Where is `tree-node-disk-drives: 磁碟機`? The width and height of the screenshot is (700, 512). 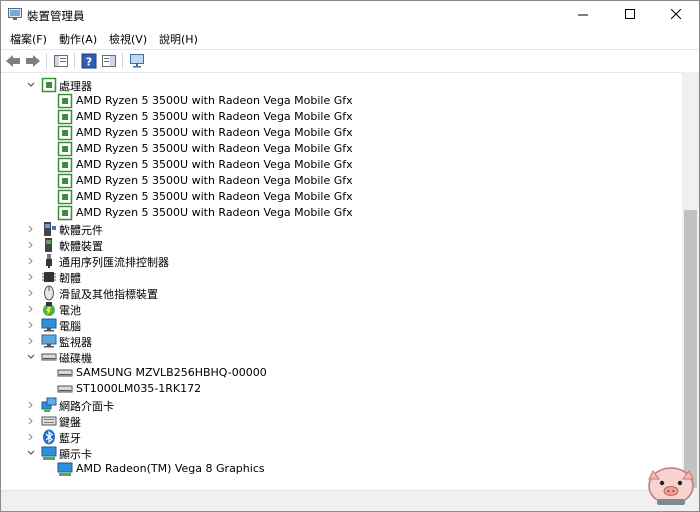
tree-node-disk-drives: 磁碟機 is located at coordinates (331, 357).